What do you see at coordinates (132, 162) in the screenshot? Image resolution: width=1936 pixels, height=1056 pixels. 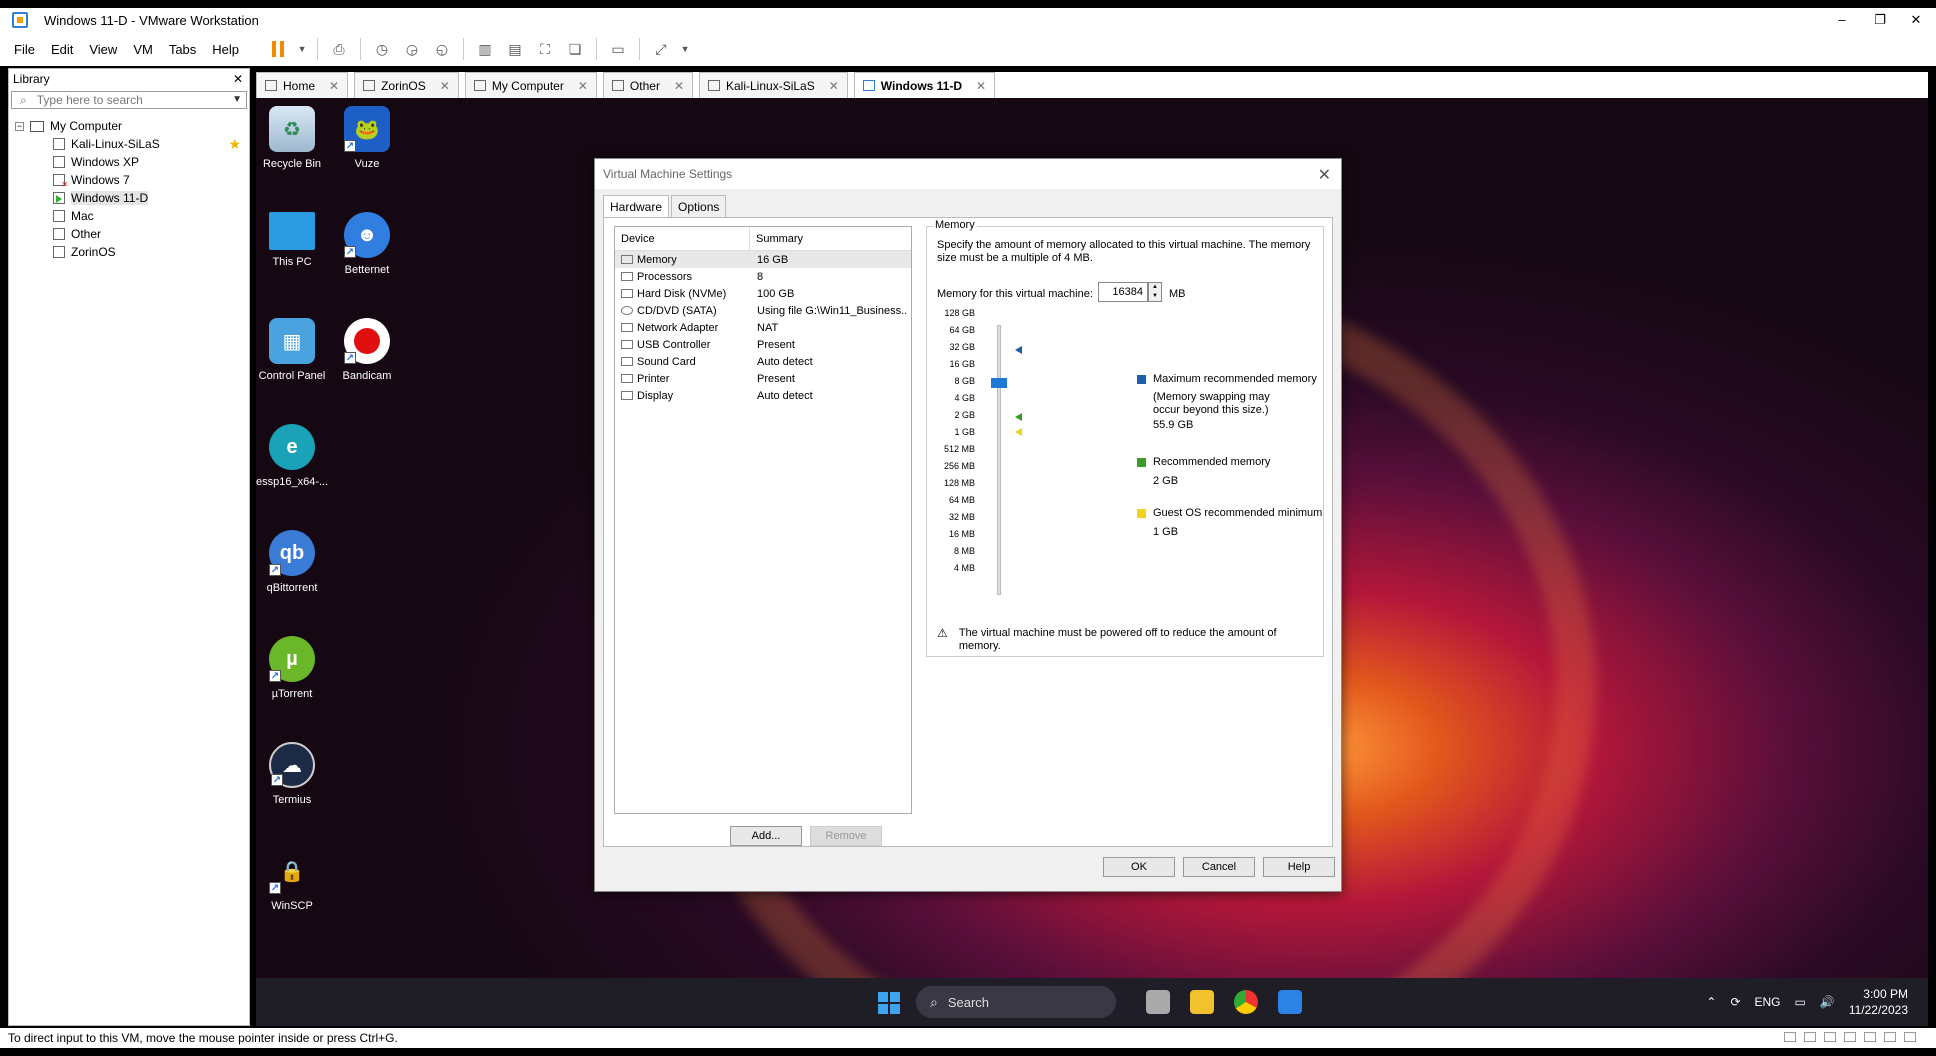 I see `tree-item-winxp: Windows XP` at bounding box center [132, 162].